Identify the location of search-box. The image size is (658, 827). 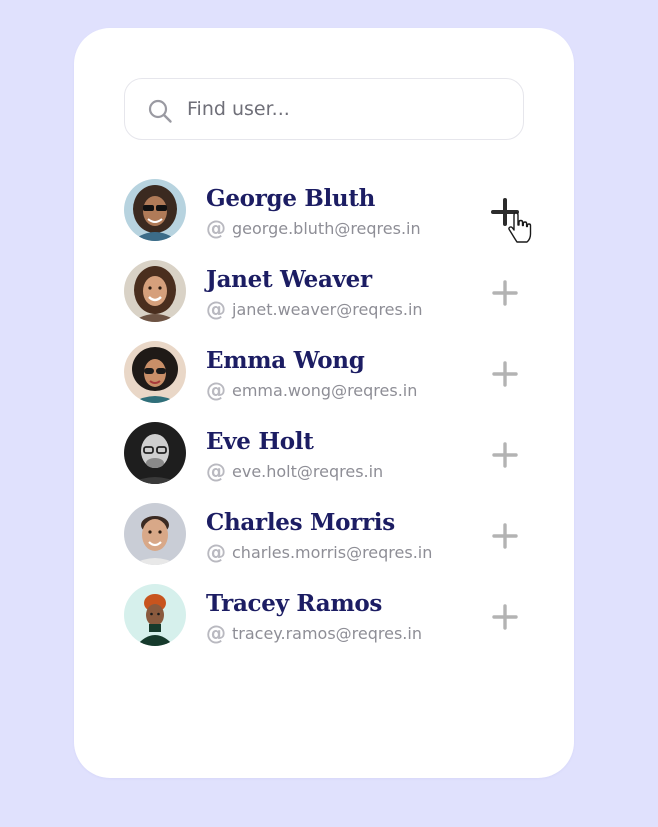
(324, 109).